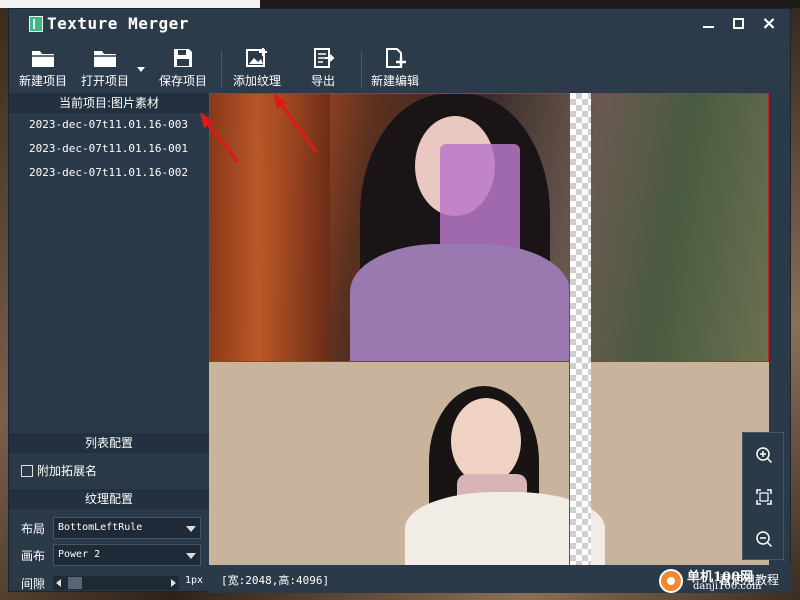 This screenshot has height=600, width=800. Describe the element at coordinates (183, 58) in the screenshot. I see `save-icon` at that location.